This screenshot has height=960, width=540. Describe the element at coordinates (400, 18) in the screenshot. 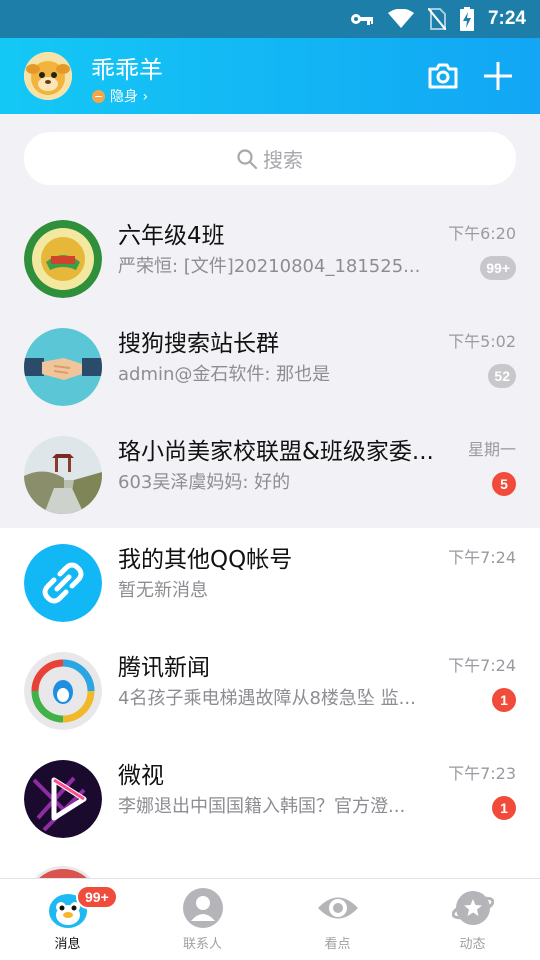

I see `wifi-icon` at that location.